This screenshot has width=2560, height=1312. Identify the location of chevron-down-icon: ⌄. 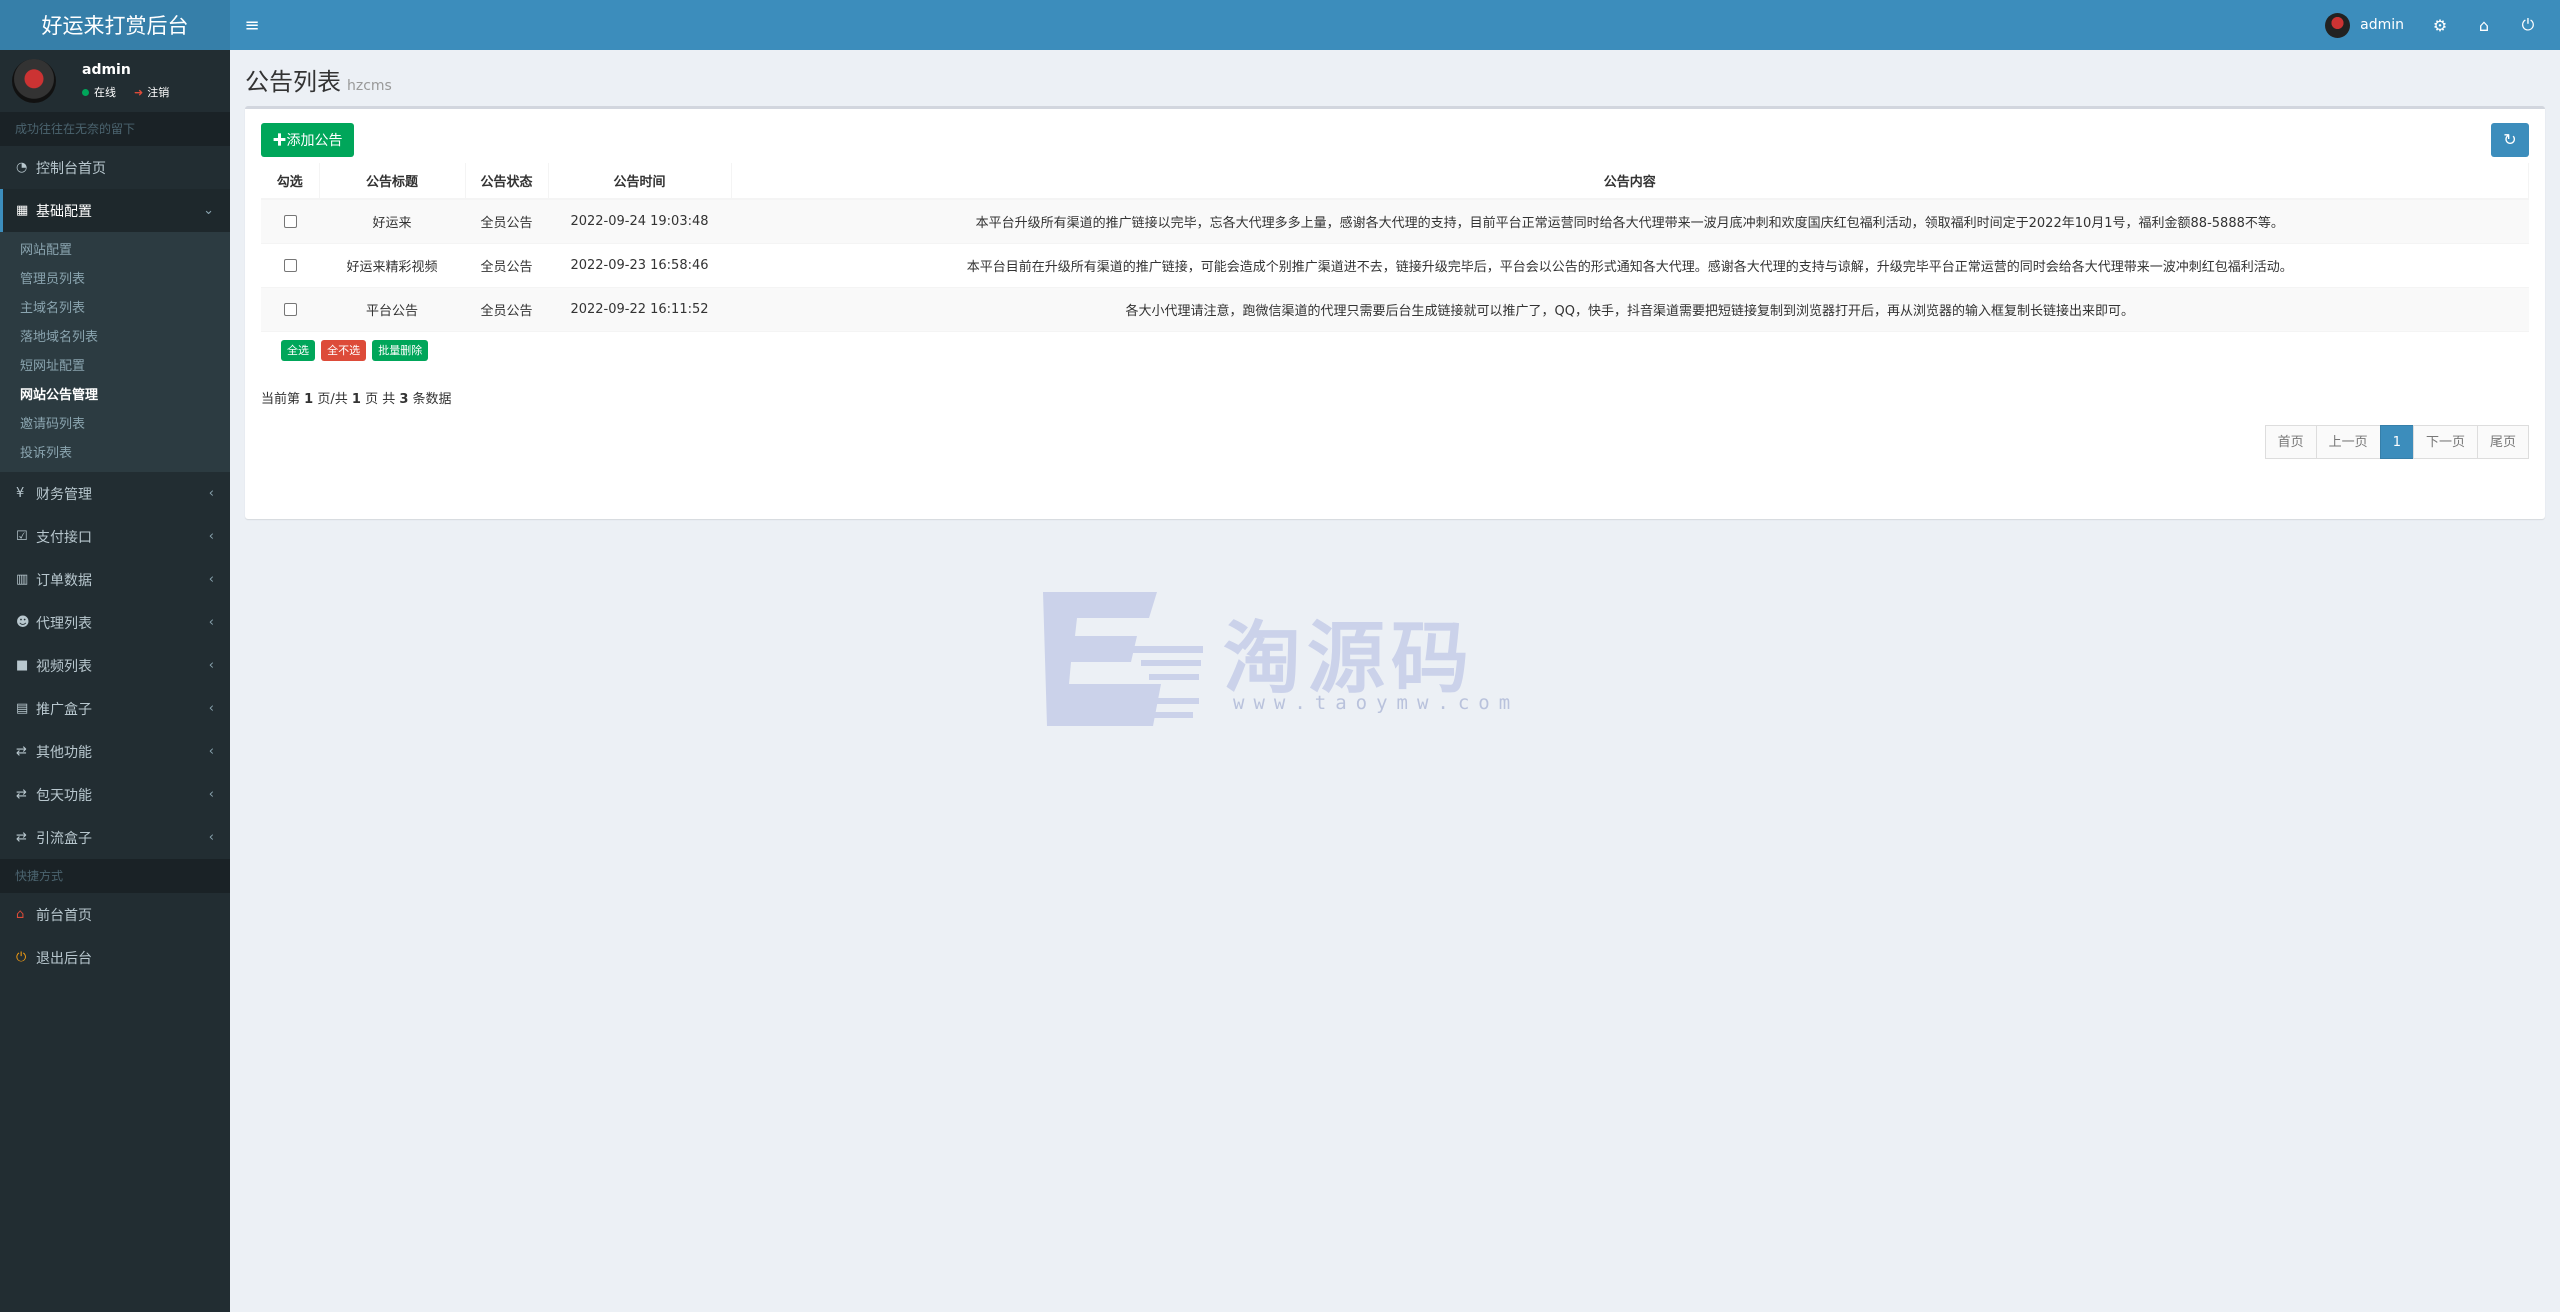
(208, 210).